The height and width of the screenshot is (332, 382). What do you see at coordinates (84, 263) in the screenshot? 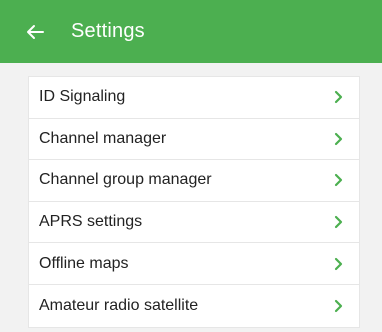
I see `settings-item-label: Offline maps` at bounding box center [84, 263].